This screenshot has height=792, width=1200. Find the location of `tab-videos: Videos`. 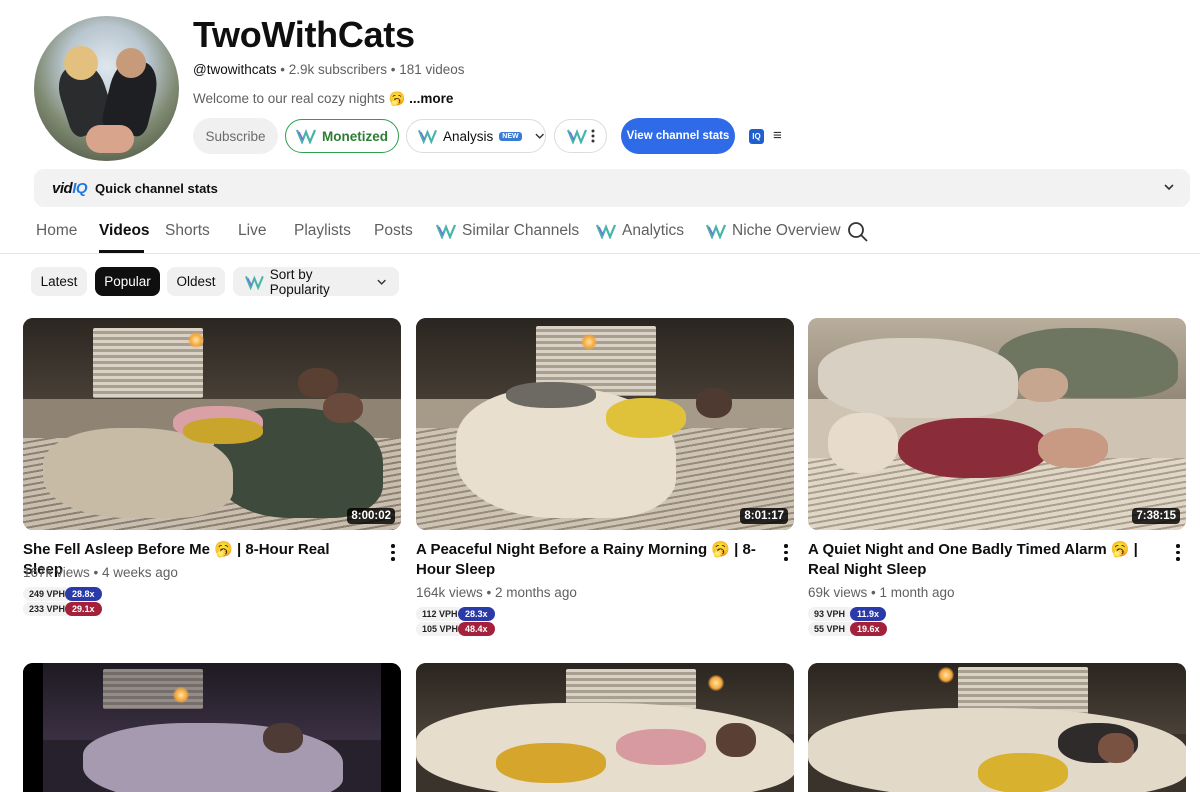

tab-videos: Videos is located at coordinates (124, 231).